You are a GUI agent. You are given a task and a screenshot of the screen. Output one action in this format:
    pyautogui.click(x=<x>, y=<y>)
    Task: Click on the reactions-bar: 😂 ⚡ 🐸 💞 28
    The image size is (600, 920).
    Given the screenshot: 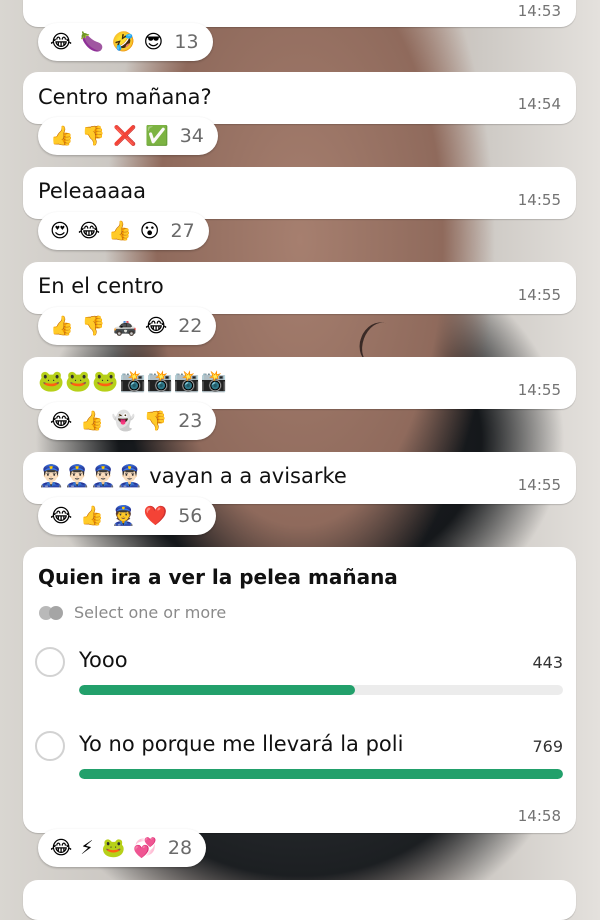 What is the action you would take?
    pyautogui.click(x=122, y=848)
    